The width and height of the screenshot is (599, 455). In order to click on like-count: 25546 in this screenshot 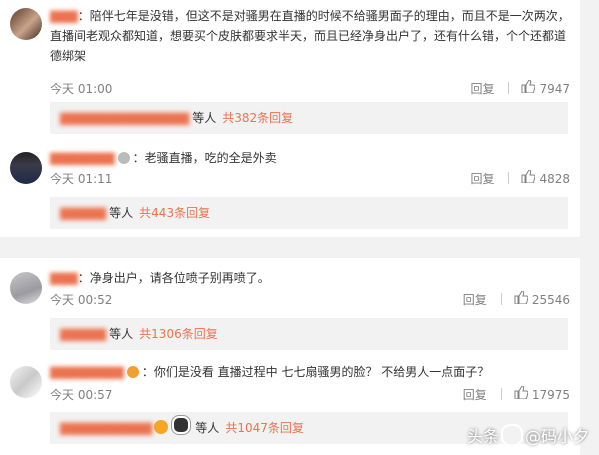, I will do `click(550, 300)`.